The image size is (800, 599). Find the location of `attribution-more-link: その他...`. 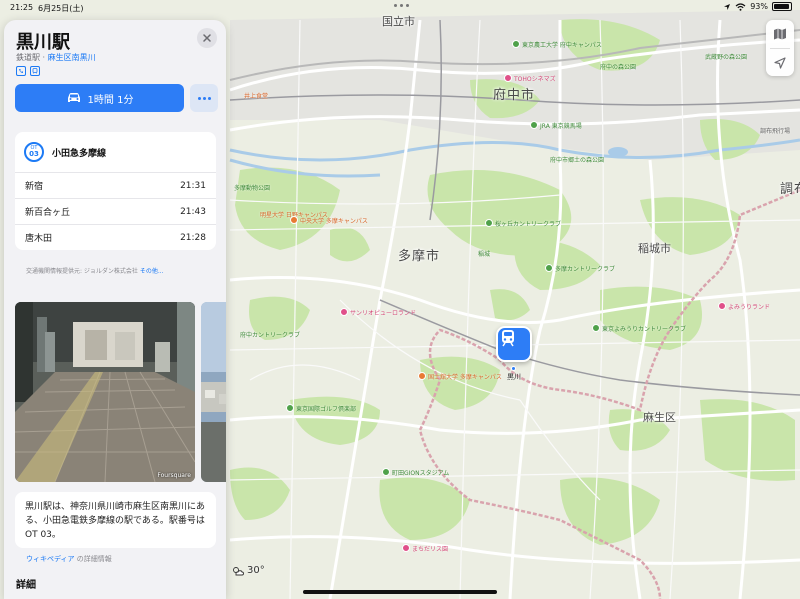

attribution-more-link: その他... is located at coordinates (152, 271).